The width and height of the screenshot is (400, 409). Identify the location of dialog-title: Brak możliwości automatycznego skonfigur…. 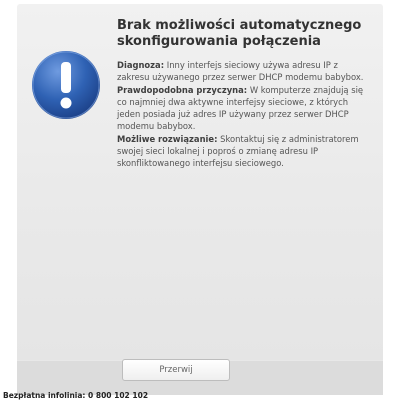
(239, 33).